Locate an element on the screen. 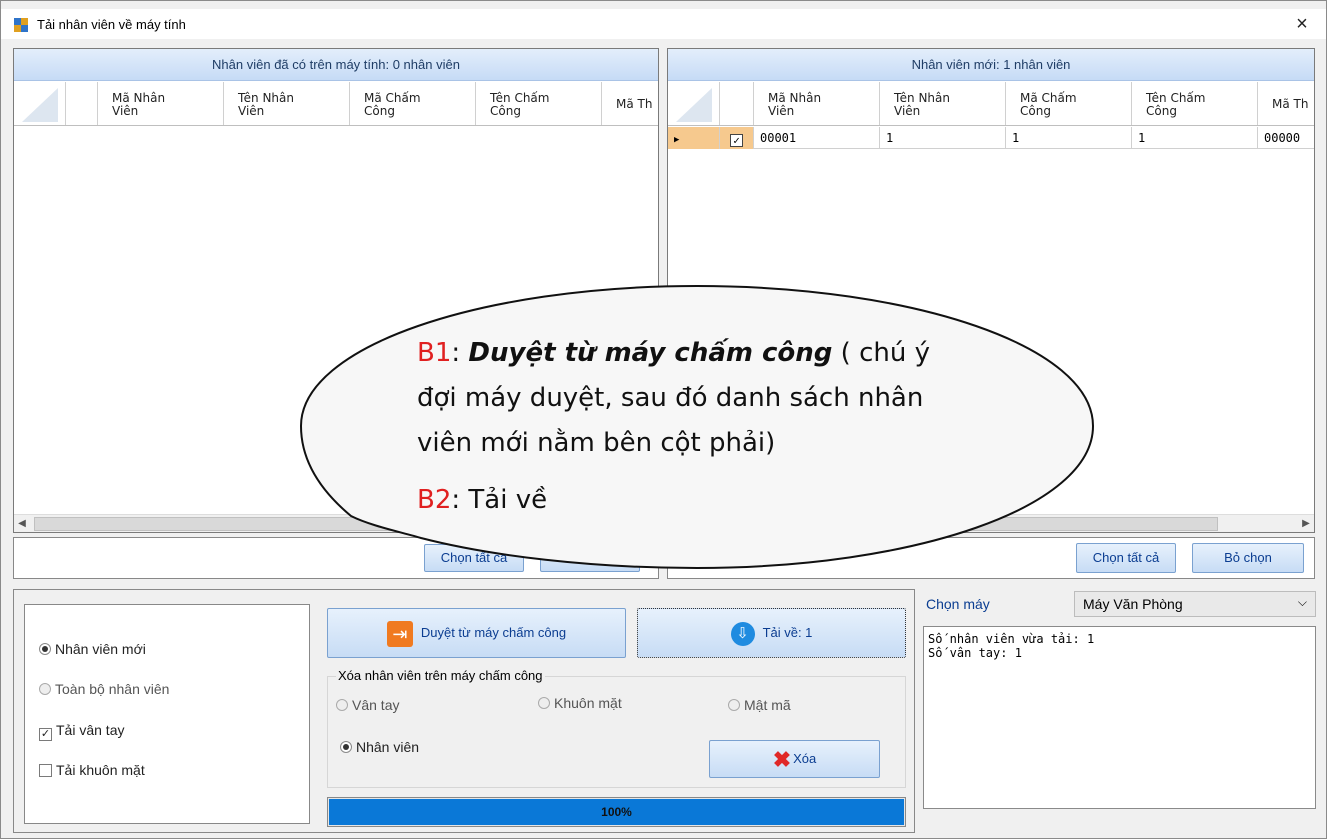 This screenshot has width=1327, height=839. progress-bar: 100% is located at coordinates (616, 812).